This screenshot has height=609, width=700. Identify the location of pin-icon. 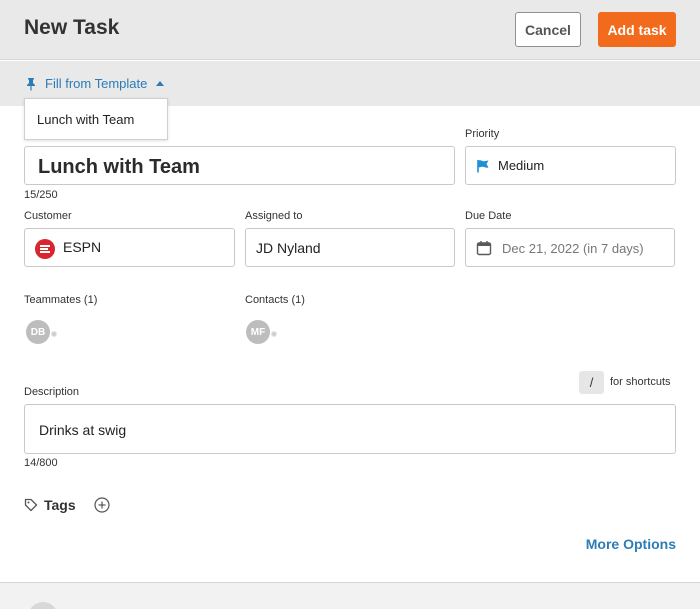
(31, 83).